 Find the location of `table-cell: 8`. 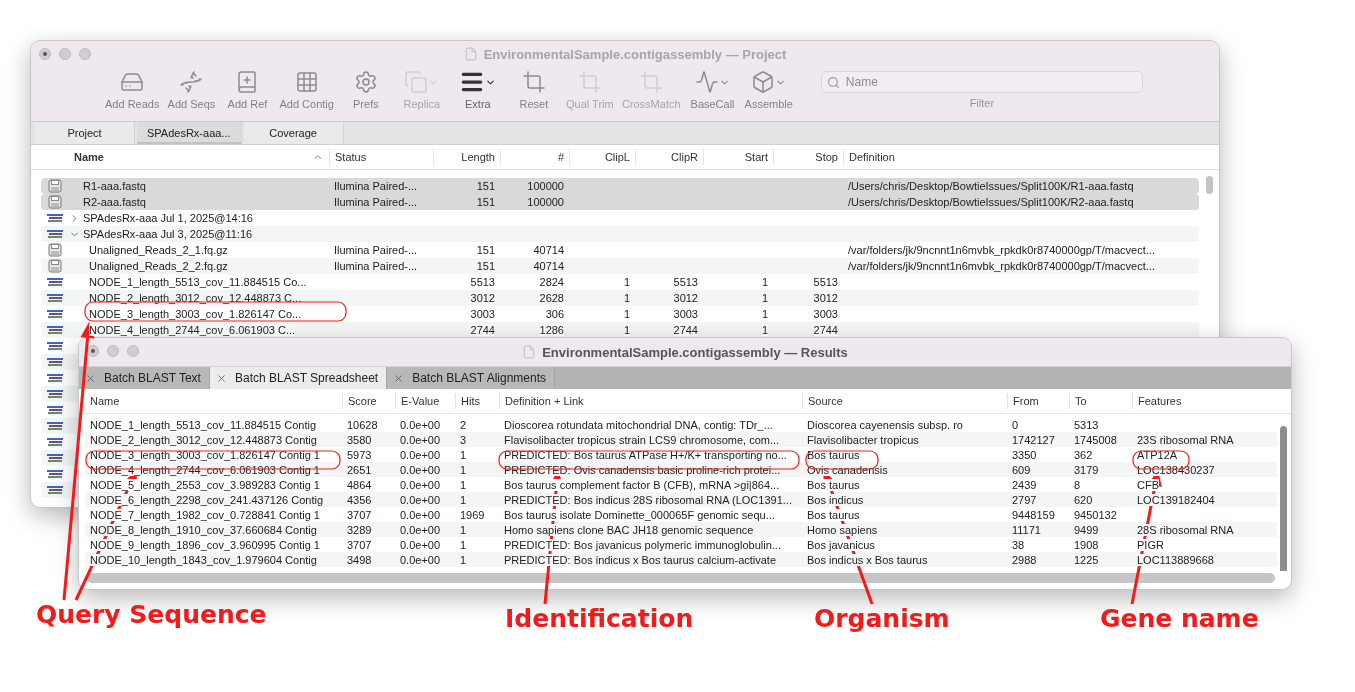

table-cell: 8 is located at coordinates (1077, 484).